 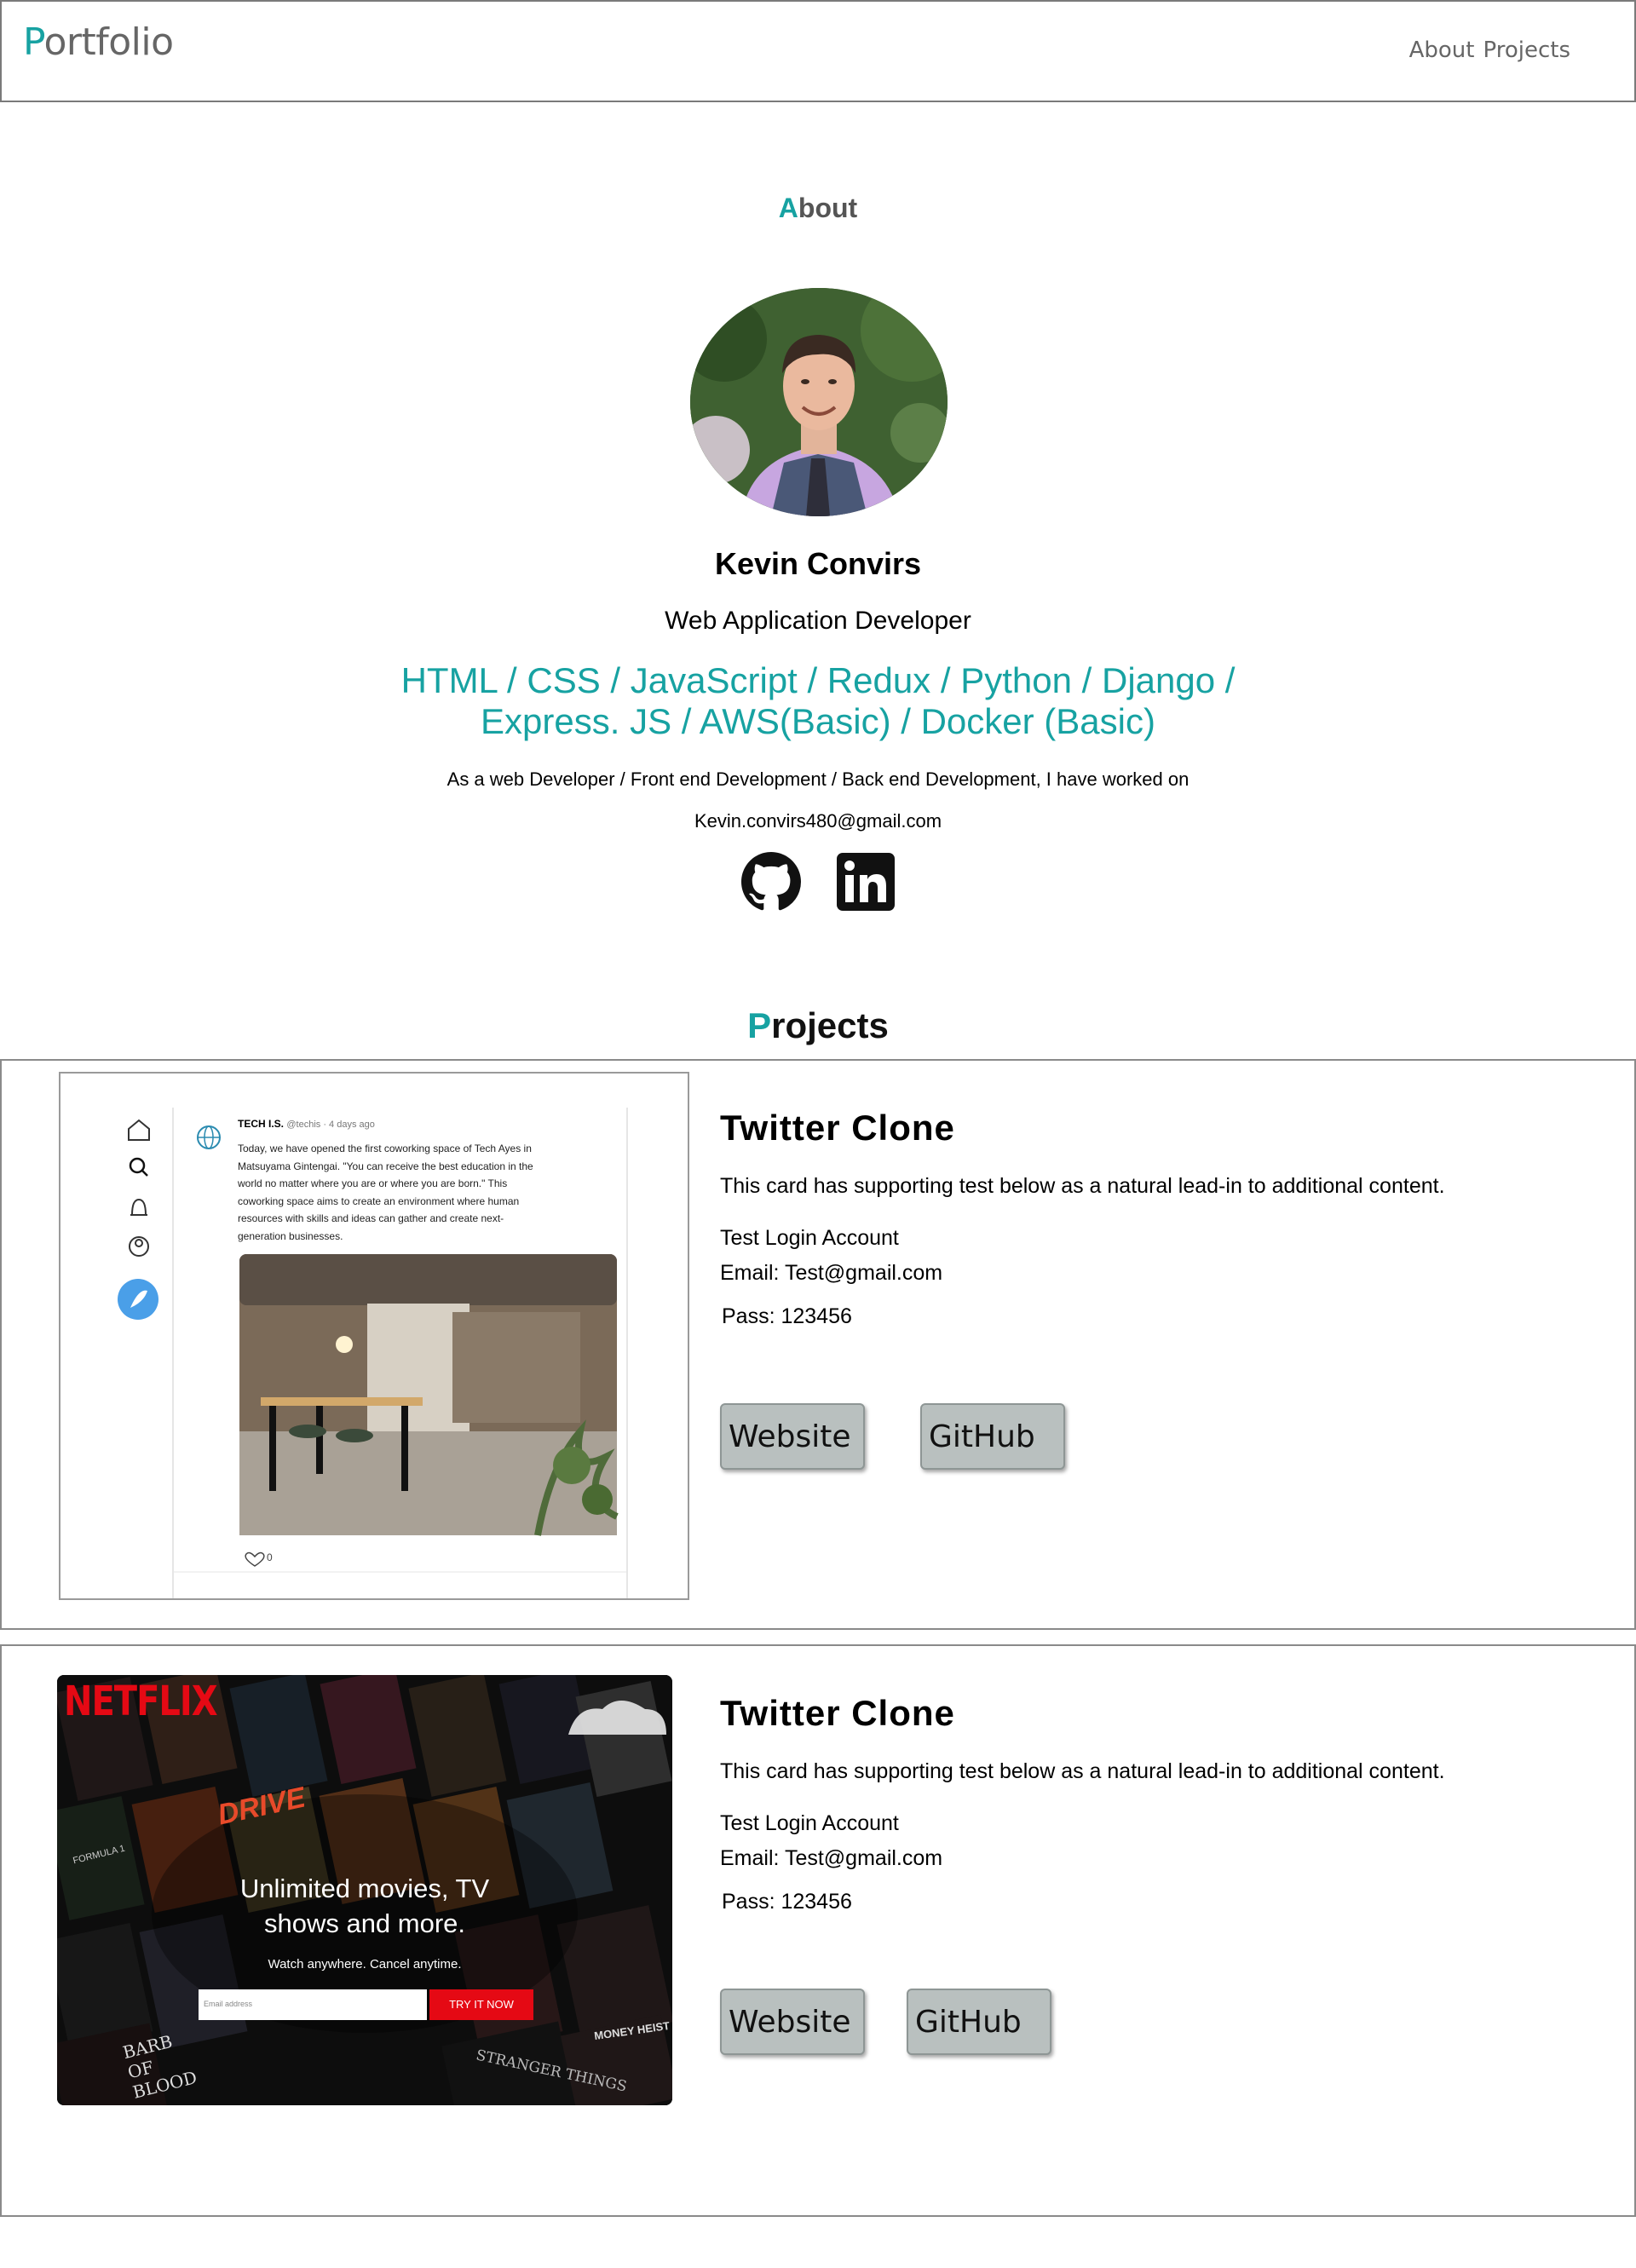 I want to click on brand-rest: ortfolio, so click(x=108, y=42).